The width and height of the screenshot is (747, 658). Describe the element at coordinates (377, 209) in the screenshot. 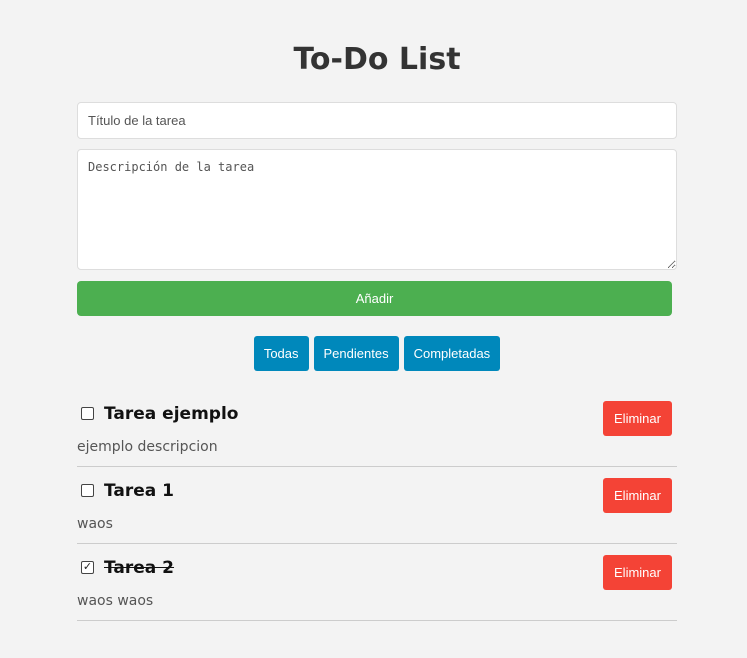

I see `task-description-input` at that location.